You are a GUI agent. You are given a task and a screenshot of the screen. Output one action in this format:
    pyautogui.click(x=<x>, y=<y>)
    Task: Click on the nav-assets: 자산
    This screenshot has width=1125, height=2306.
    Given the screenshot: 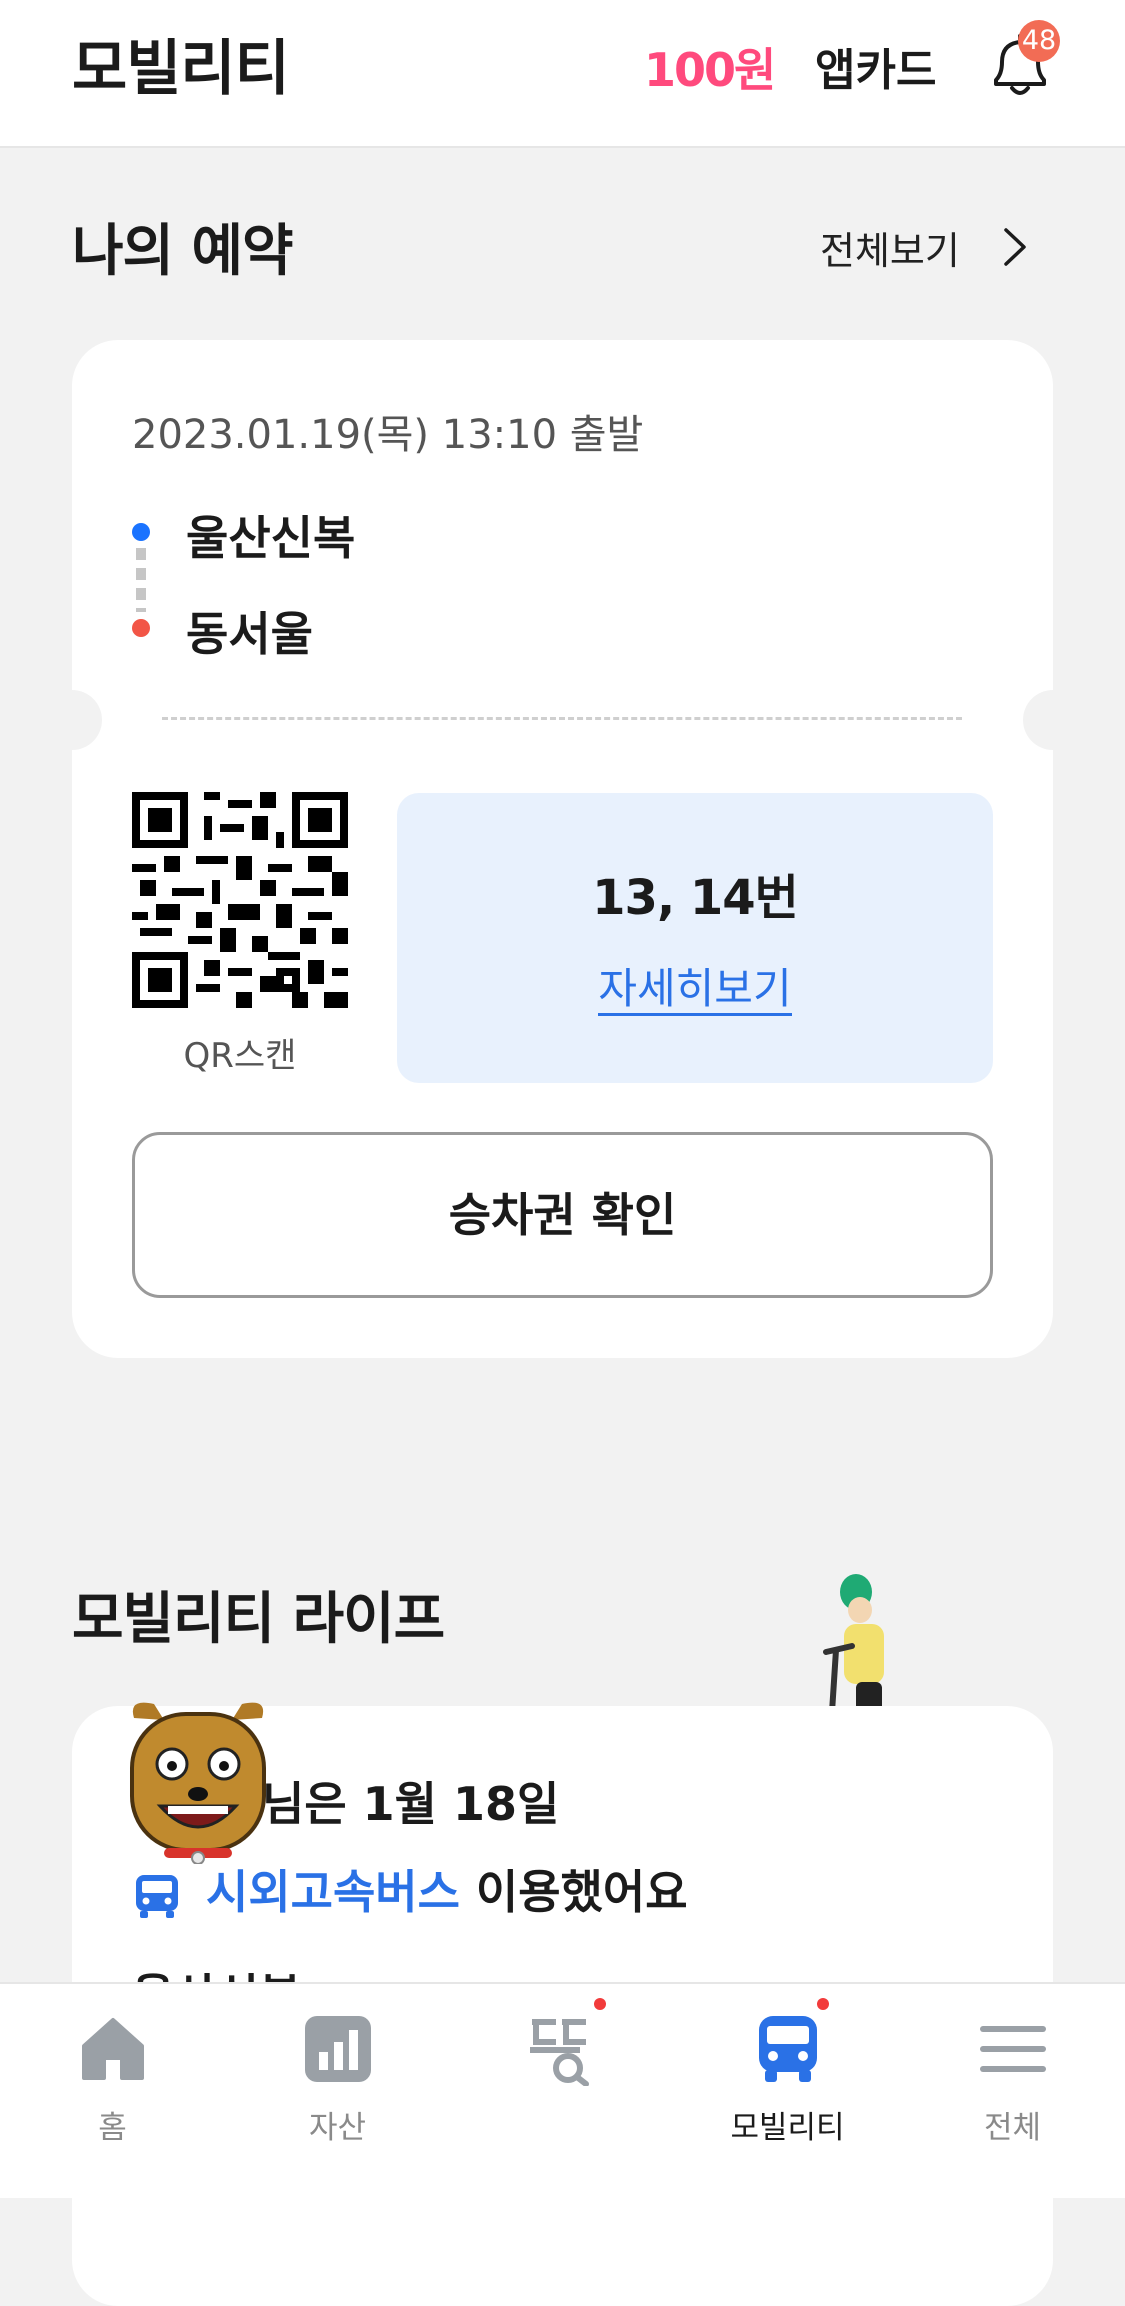 What is the action you would take?
    pyautogui.click(x=337, y=2092)
    